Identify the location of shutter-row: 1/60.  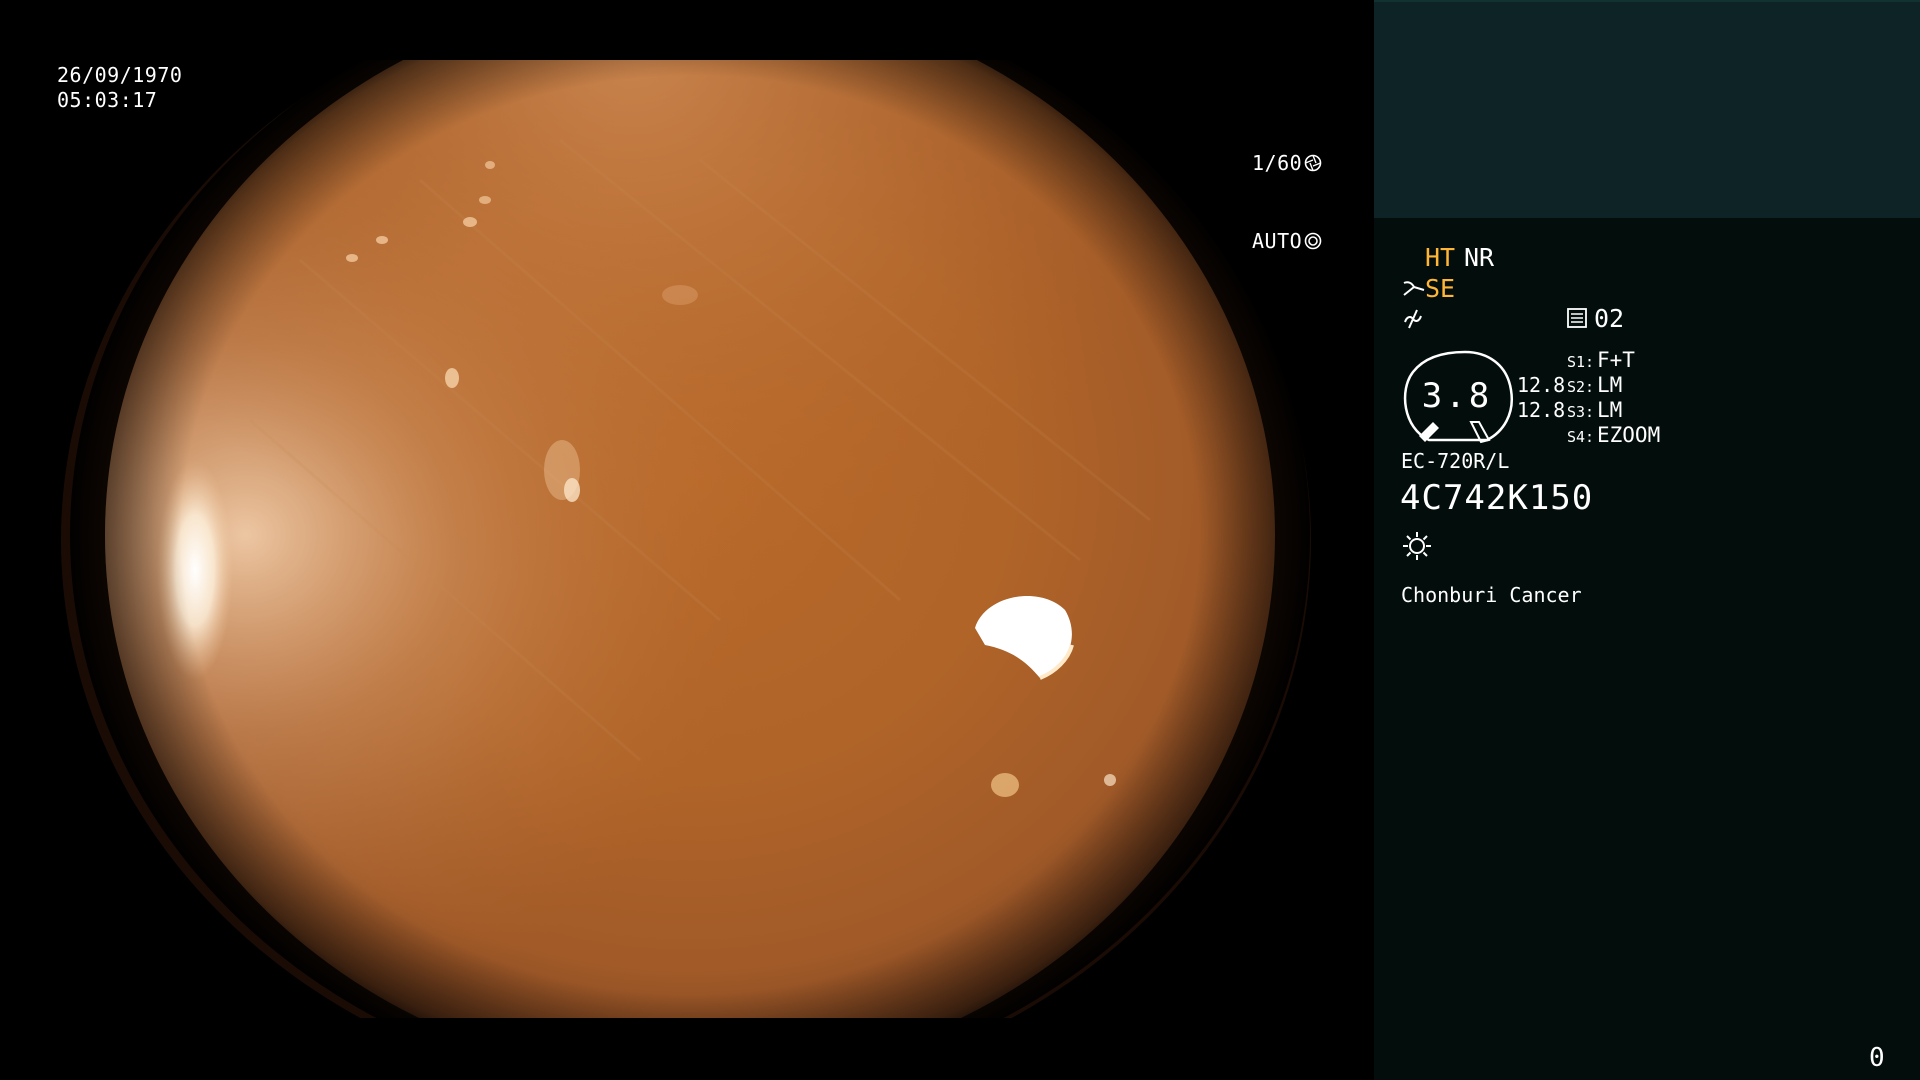
(1289, 163).